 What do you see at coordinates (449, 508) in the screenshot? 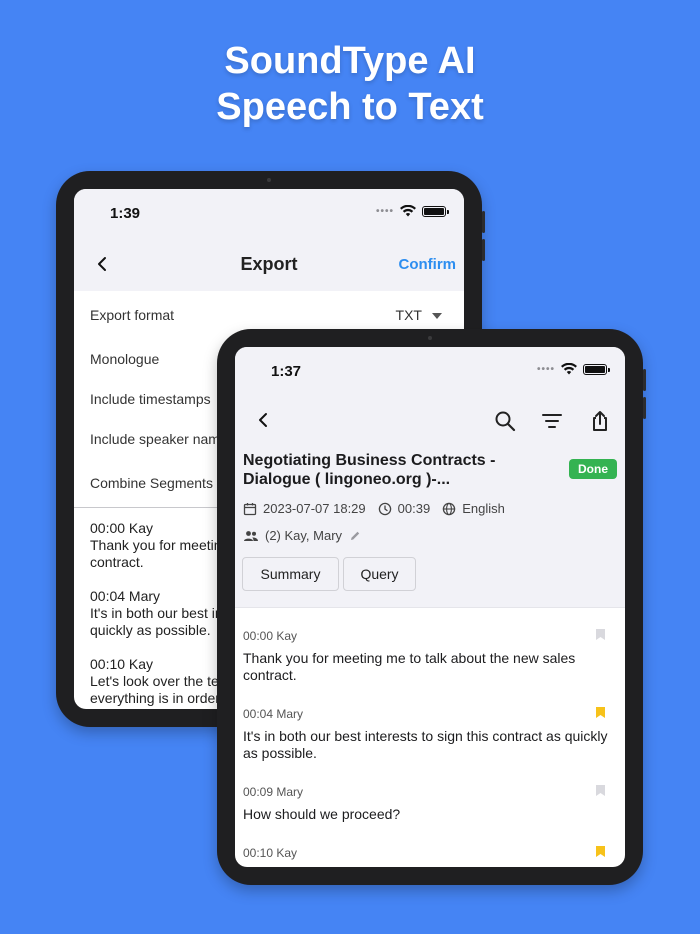
I see `globe-icon` at bounding box center [449, 508].